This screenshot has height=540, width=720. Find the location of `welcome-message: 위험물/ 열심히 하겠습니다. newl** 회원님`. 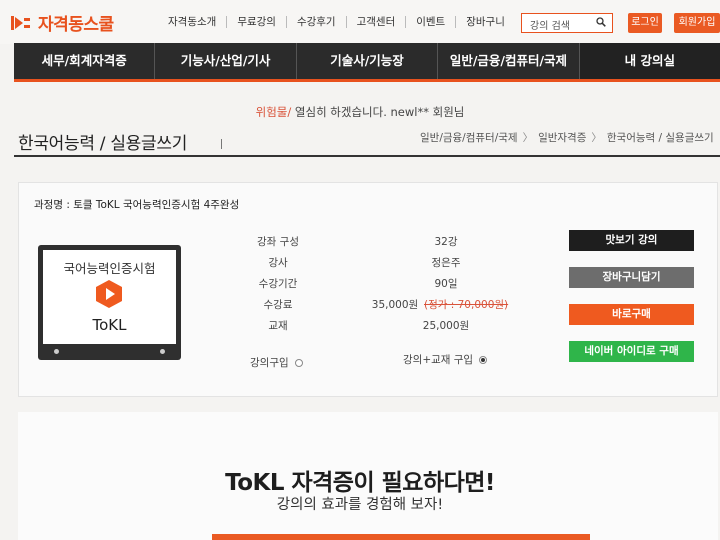

welcome-message: 위험물/ 열심히 하겠습니다. newl** 회원님 is located at coordinates (360, 112).